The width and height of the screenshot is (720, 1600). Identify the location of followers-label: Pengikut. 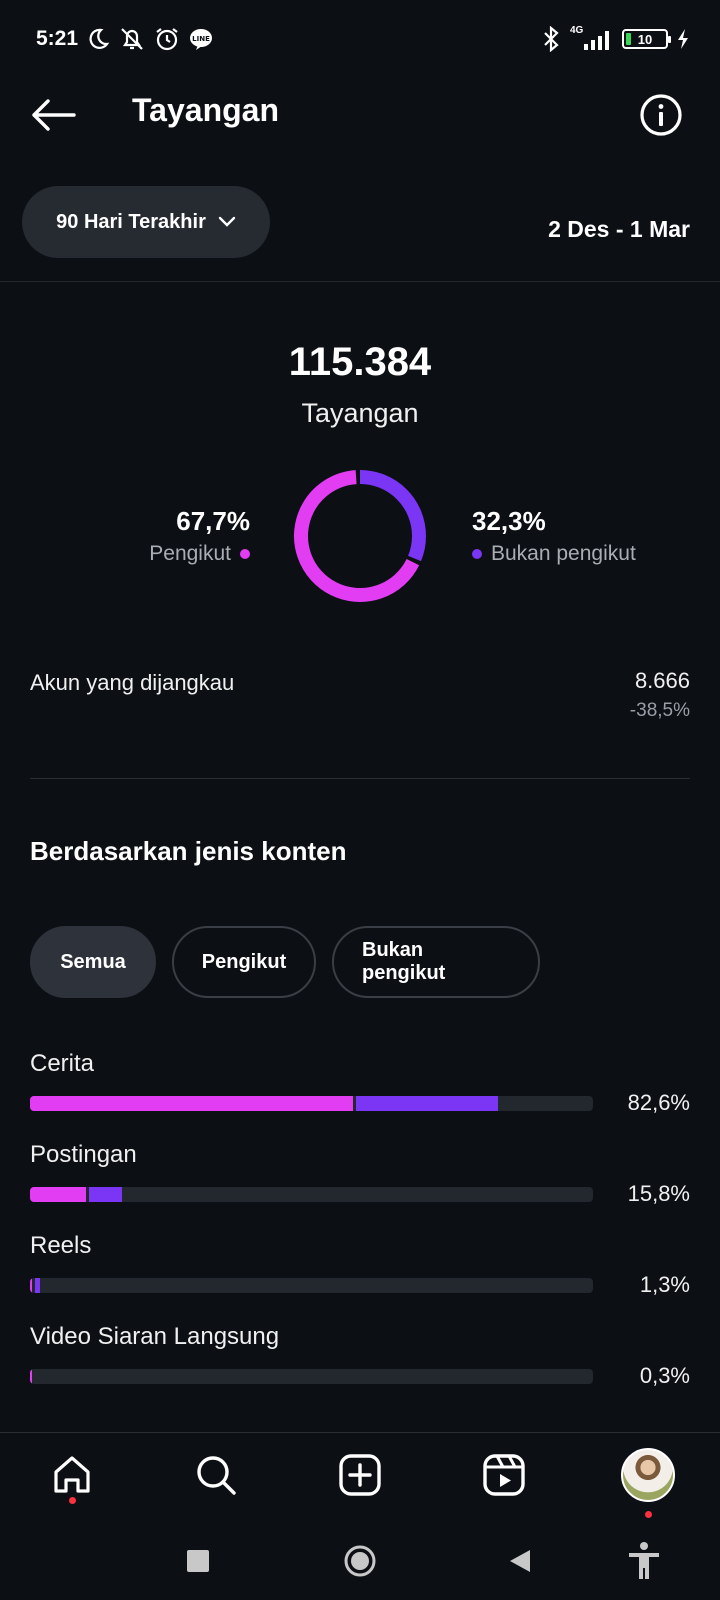
(190, 553).